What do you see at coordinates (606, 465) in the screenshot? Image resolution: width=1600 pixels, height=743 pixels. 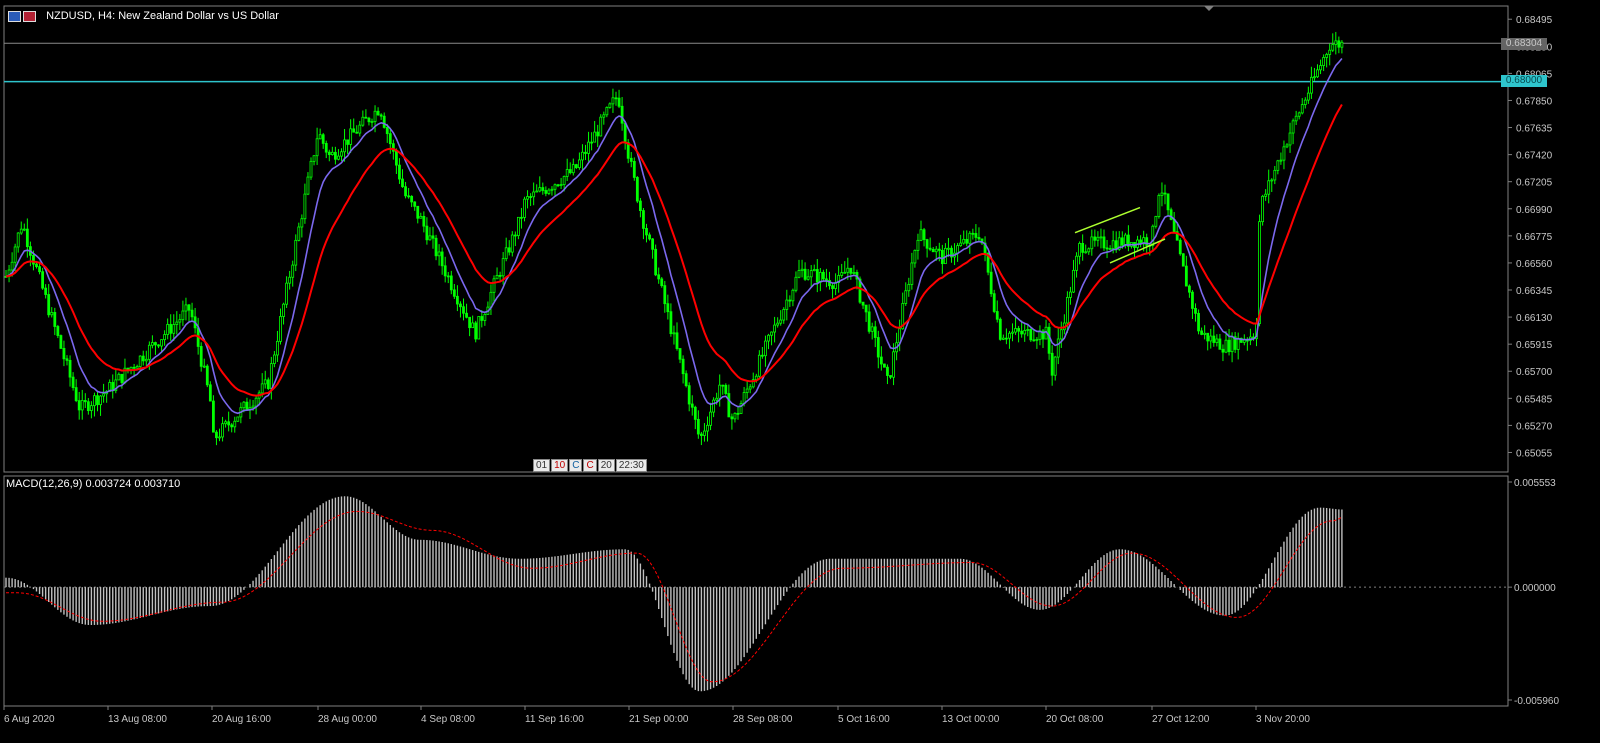 I see `toolbar-button-5: 20` at bounding box center [606, 465].